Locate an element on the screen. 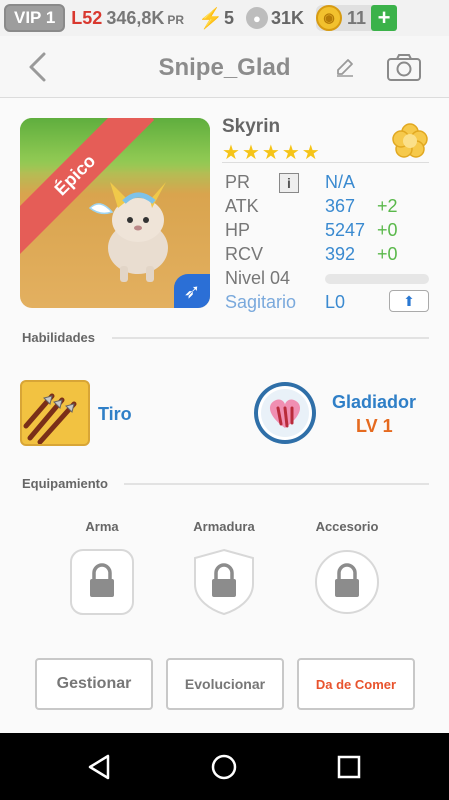 Image resolution: width=449 pixels, height=800 pixels. info-icon: i is located at coordinates (289, 183).